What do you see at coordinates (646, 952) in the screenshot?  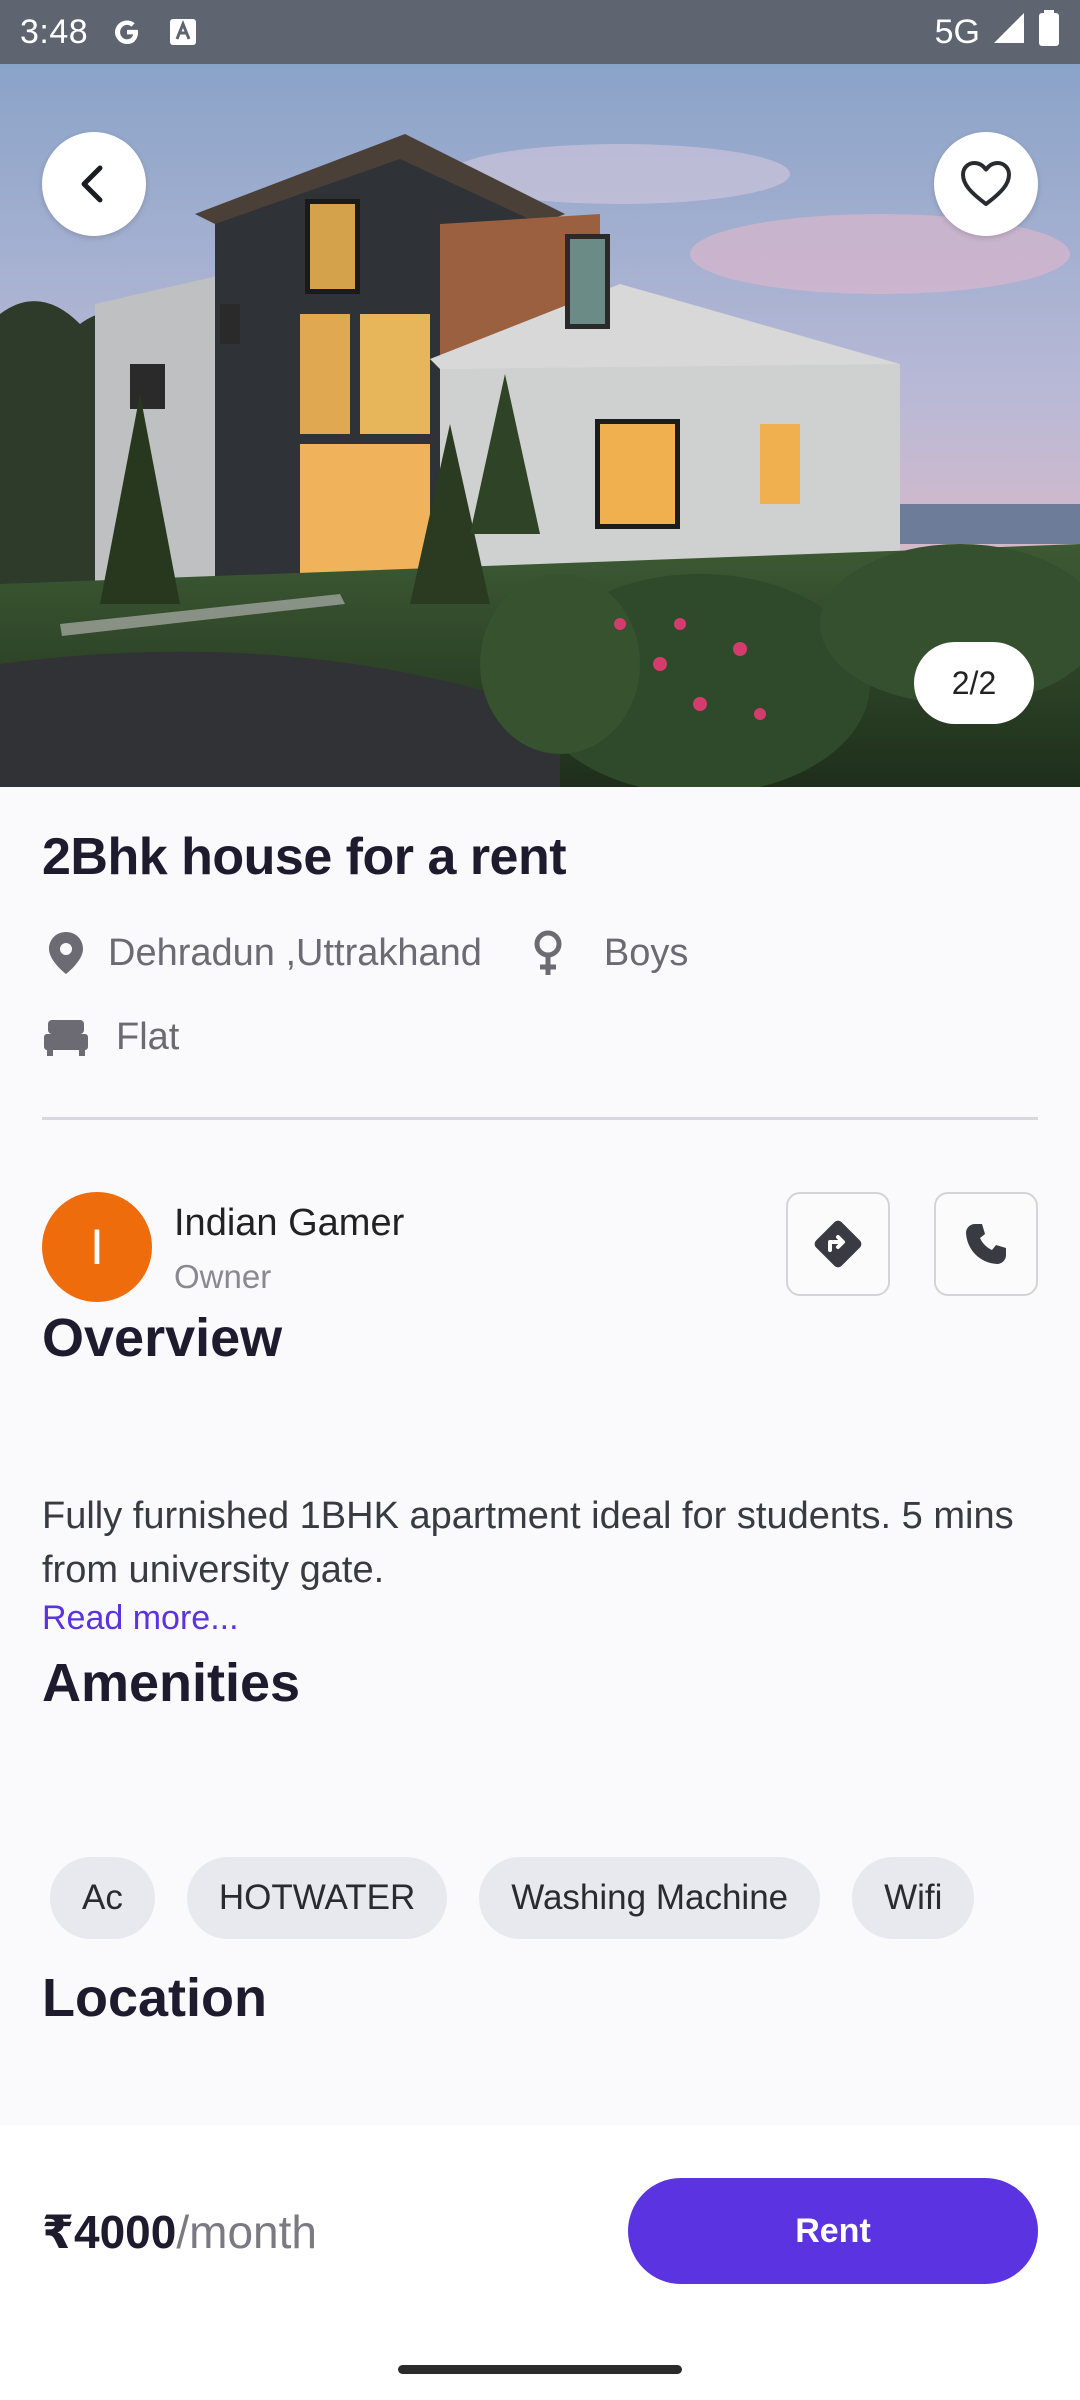 I see `listing-gender: Boys` at bounding box center [646, 952].